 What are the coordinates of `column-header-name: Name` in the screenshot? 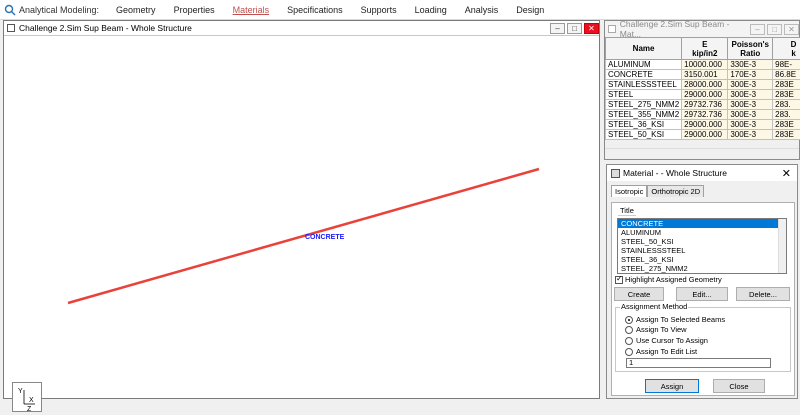 It's located at (644, 49).